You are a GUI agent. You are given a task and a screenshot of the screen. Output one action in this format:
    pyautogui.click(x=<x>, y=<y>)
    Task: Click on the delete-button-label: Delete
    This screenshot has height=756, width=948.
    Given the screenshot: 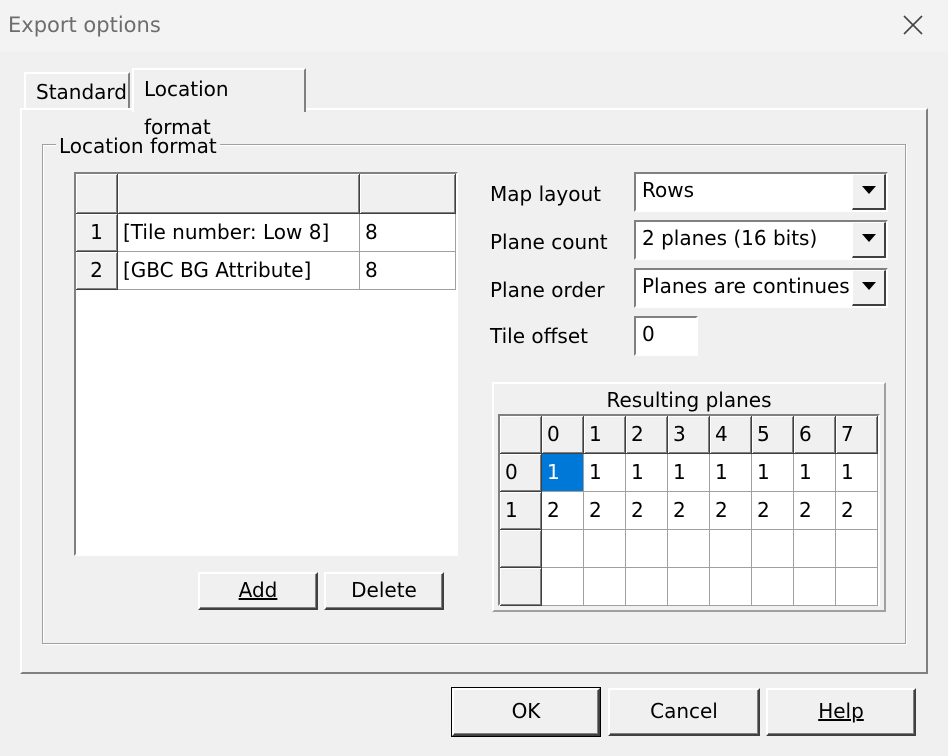 What is the action you would take?
    pyautogui.click(x=384, y=590)
    